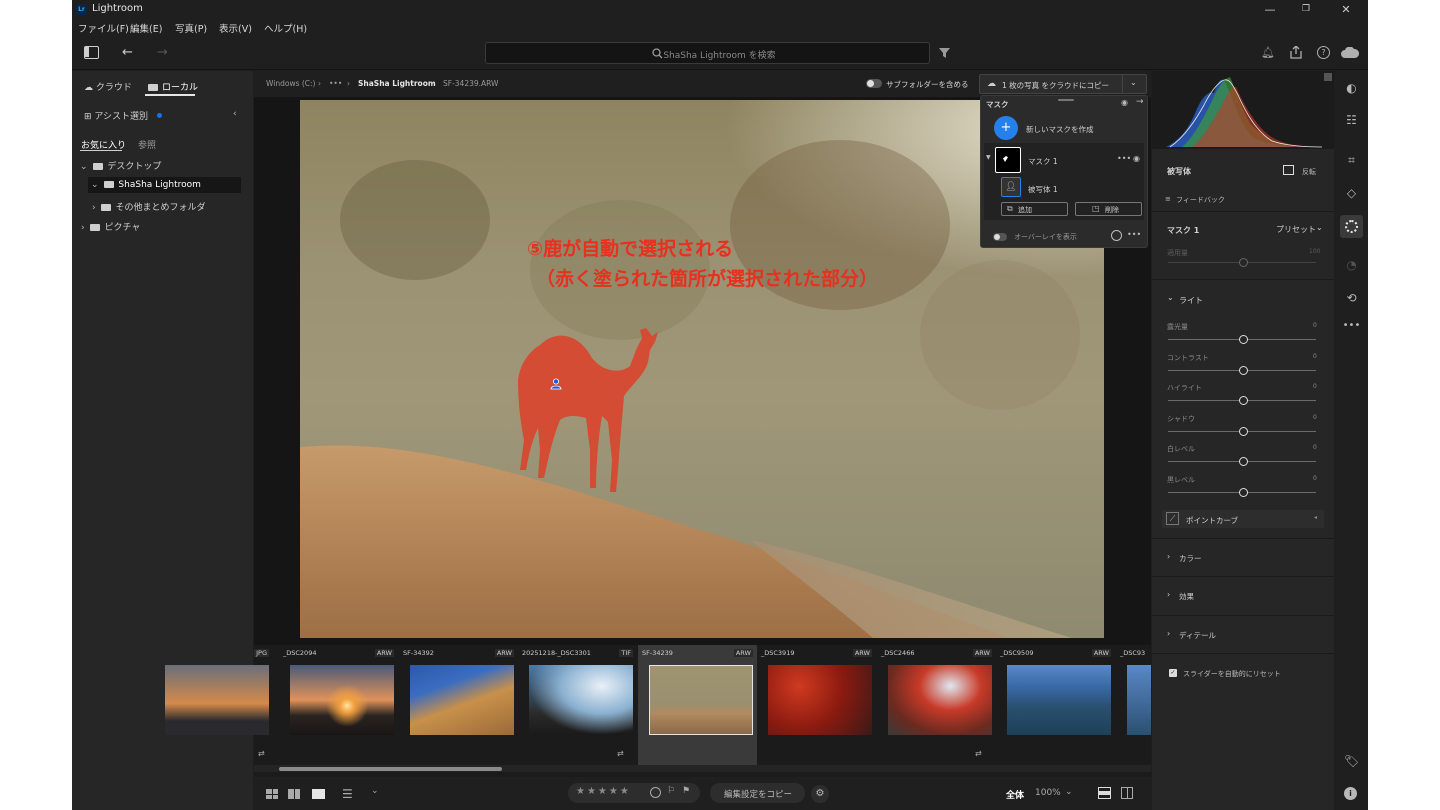  I want to click on mask-thumbnail, so click(1008, 160).